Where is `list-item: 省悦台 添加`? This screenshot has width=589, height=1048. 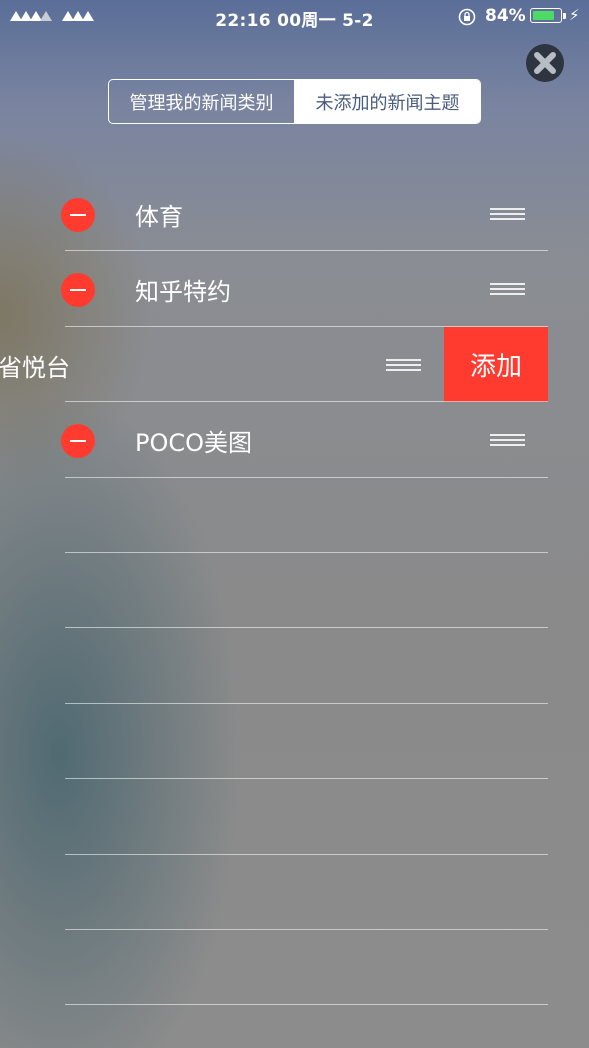 list-item: 省悦台 添加 is located at coordinates (294, 364).